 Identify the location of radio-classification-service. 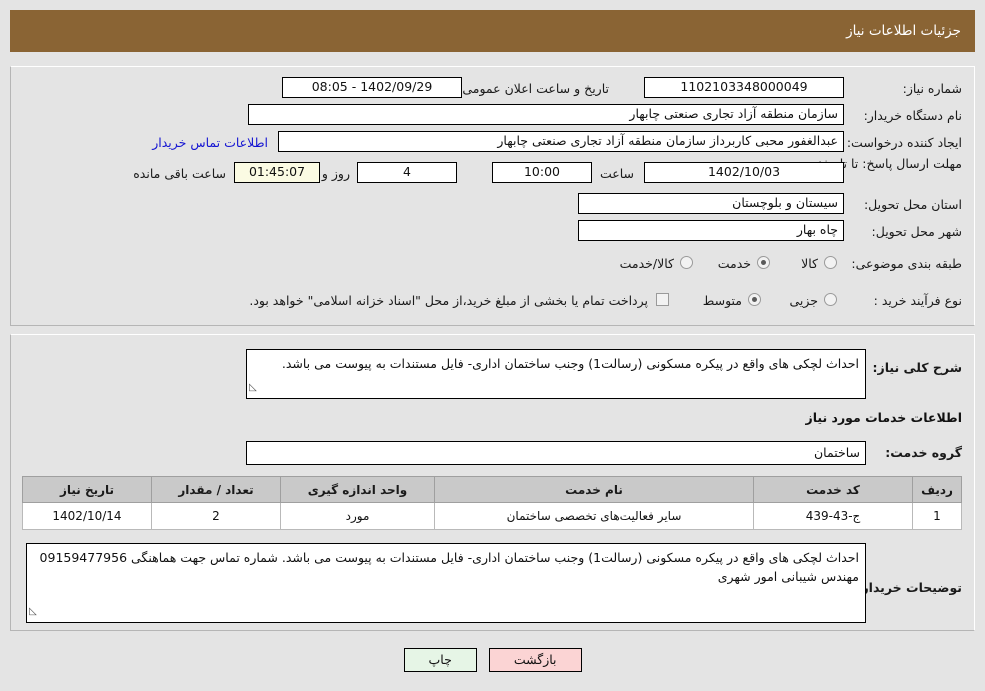
(763, 262).